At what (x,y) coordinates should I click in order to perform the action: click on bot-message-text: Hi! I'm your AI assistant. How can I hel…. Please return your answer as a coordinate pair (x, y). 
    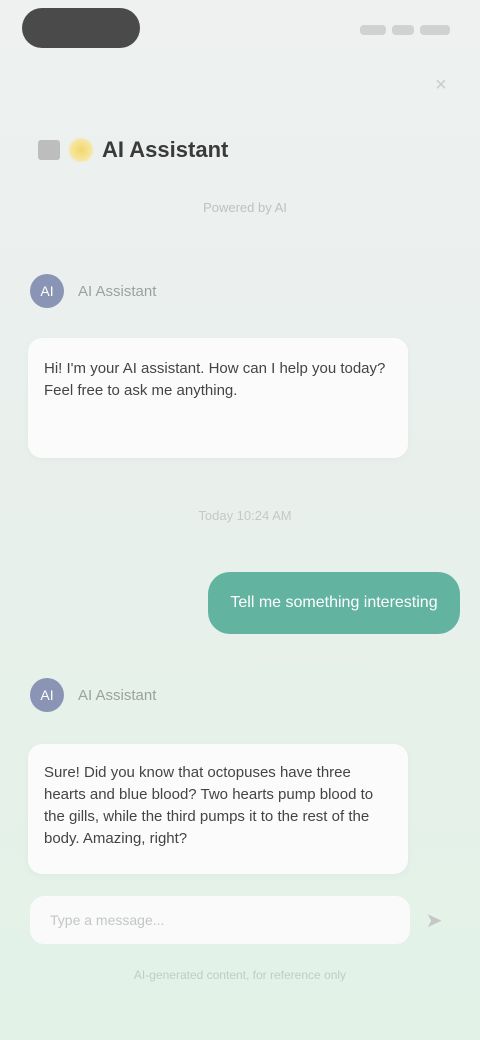
    Looking at the image, I should click on (215, 379).